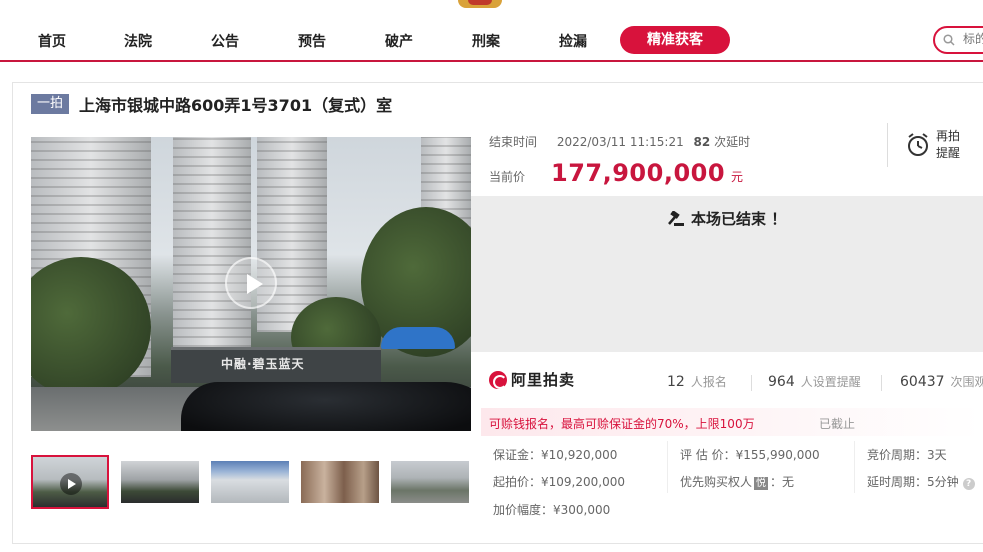  I want to click on nav-home: 首页, so click(52, 41).